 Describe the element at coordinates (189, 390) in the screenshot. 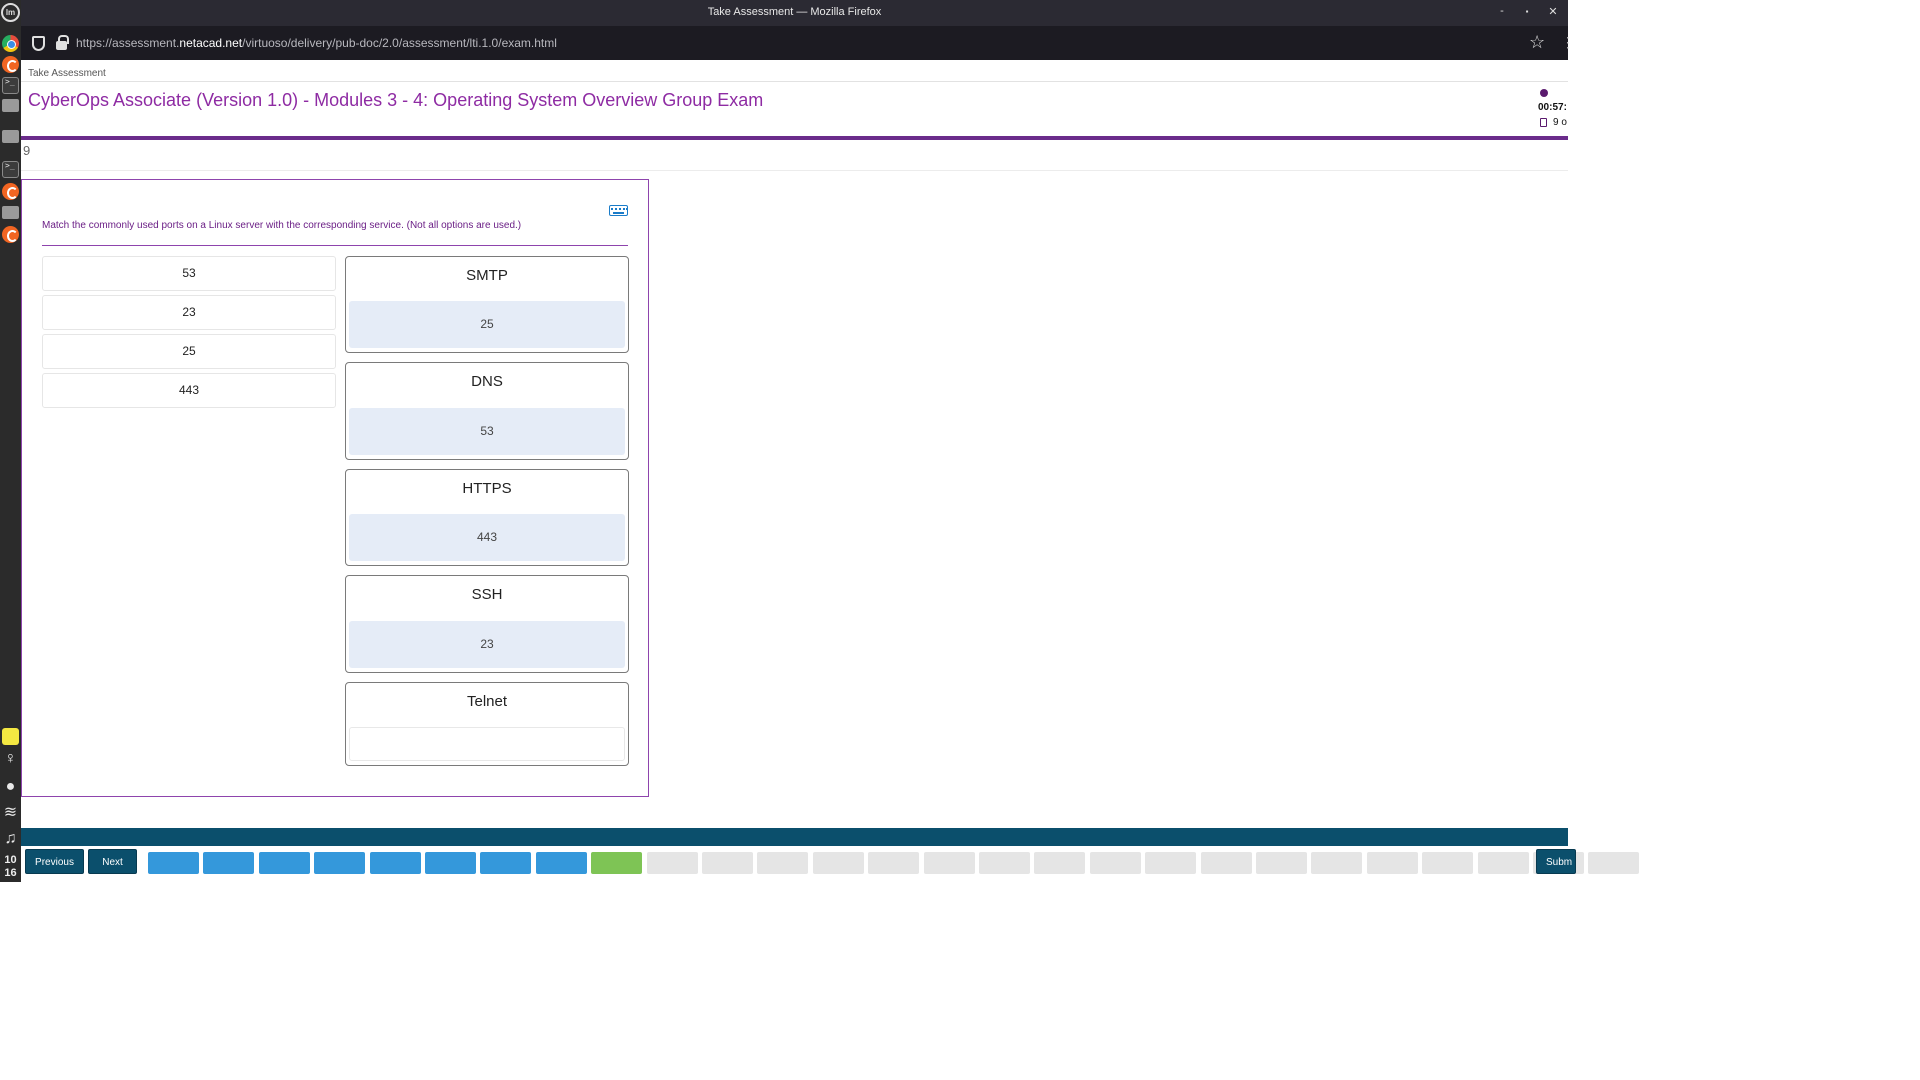

I see `option-item: 443` at that location.